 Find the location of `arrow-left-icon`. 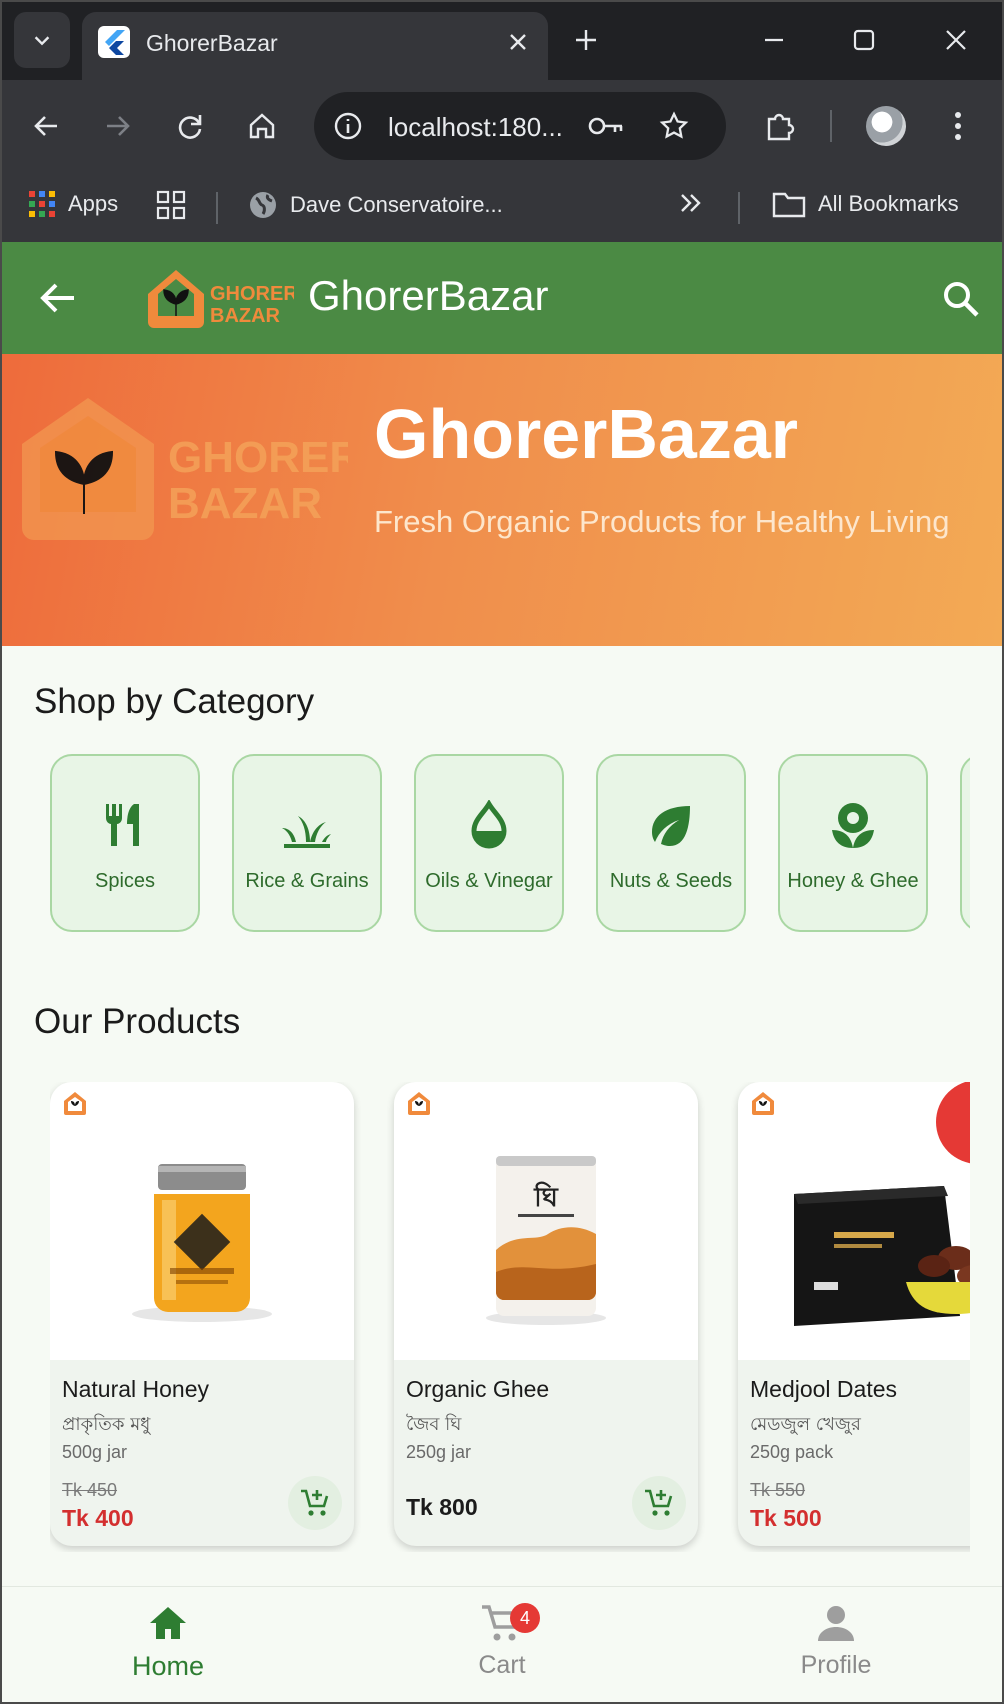

arrow-left-icon is located at coordinates (58, 298).